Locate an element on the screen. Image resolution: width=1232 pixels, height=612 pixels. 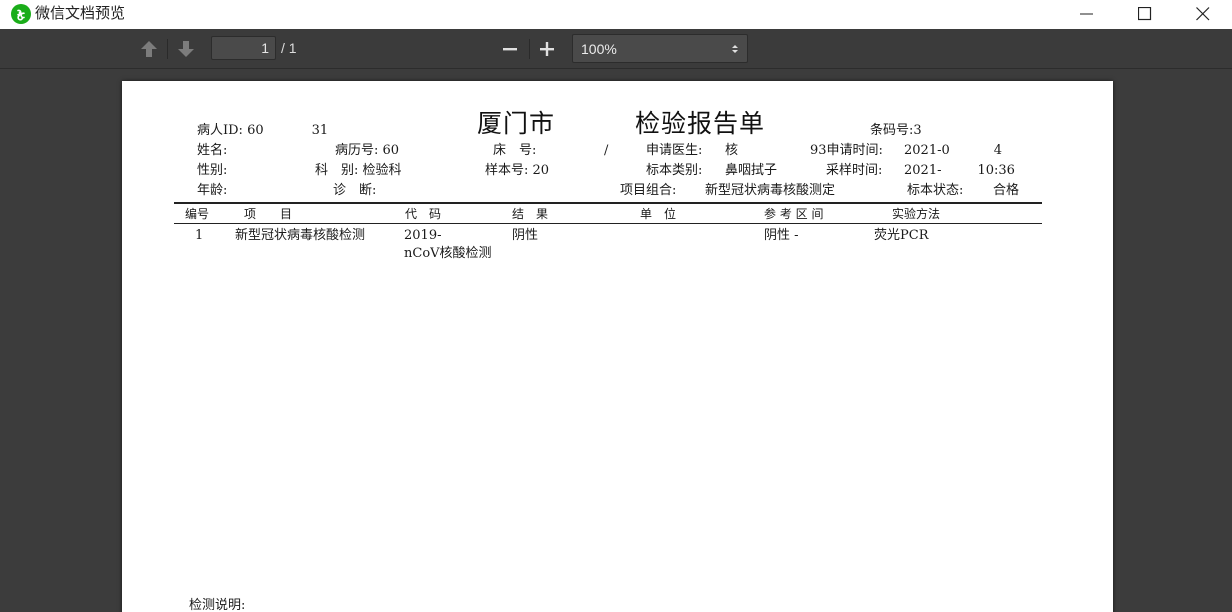
barcode: 条码号:3 is located at coordinates (896, 130).